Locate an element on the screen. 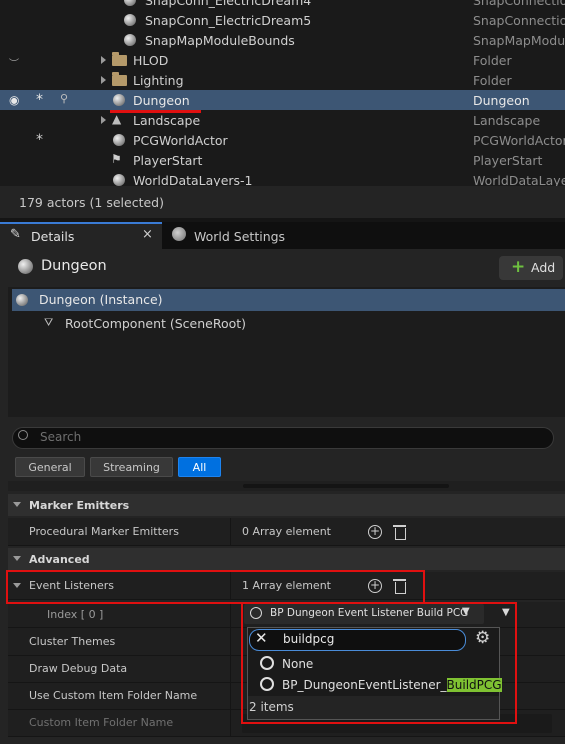  row-type: PCGWorldActor is located at coordinates (519, 140).